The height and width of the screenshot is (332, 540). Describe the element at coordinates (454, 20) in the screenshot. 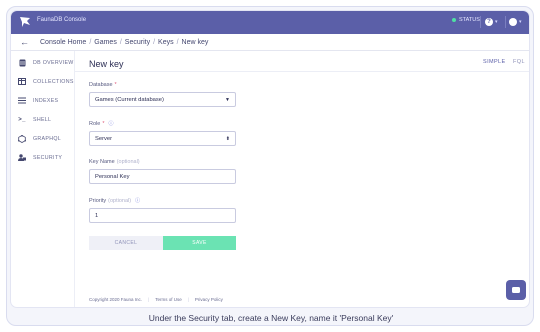

I see `status-dot-icon` at that location.